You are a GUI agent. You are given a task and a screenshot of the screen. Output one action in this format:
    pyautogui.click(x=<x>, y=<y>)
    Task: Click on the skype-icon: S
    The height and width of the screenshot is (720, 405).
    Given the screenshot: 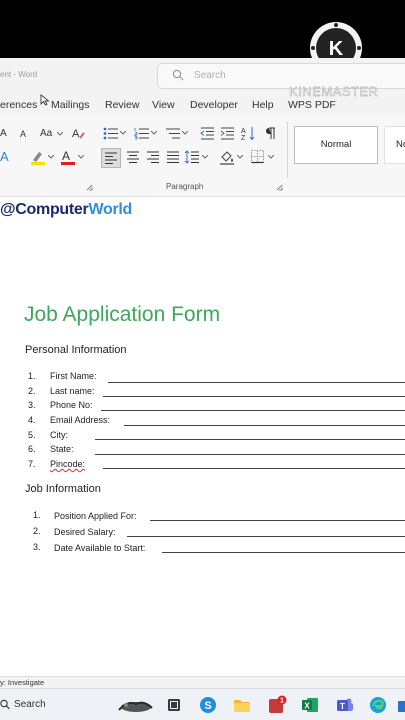 What is the action you would take?
    pyautogui.click(x=208, y=705)
    